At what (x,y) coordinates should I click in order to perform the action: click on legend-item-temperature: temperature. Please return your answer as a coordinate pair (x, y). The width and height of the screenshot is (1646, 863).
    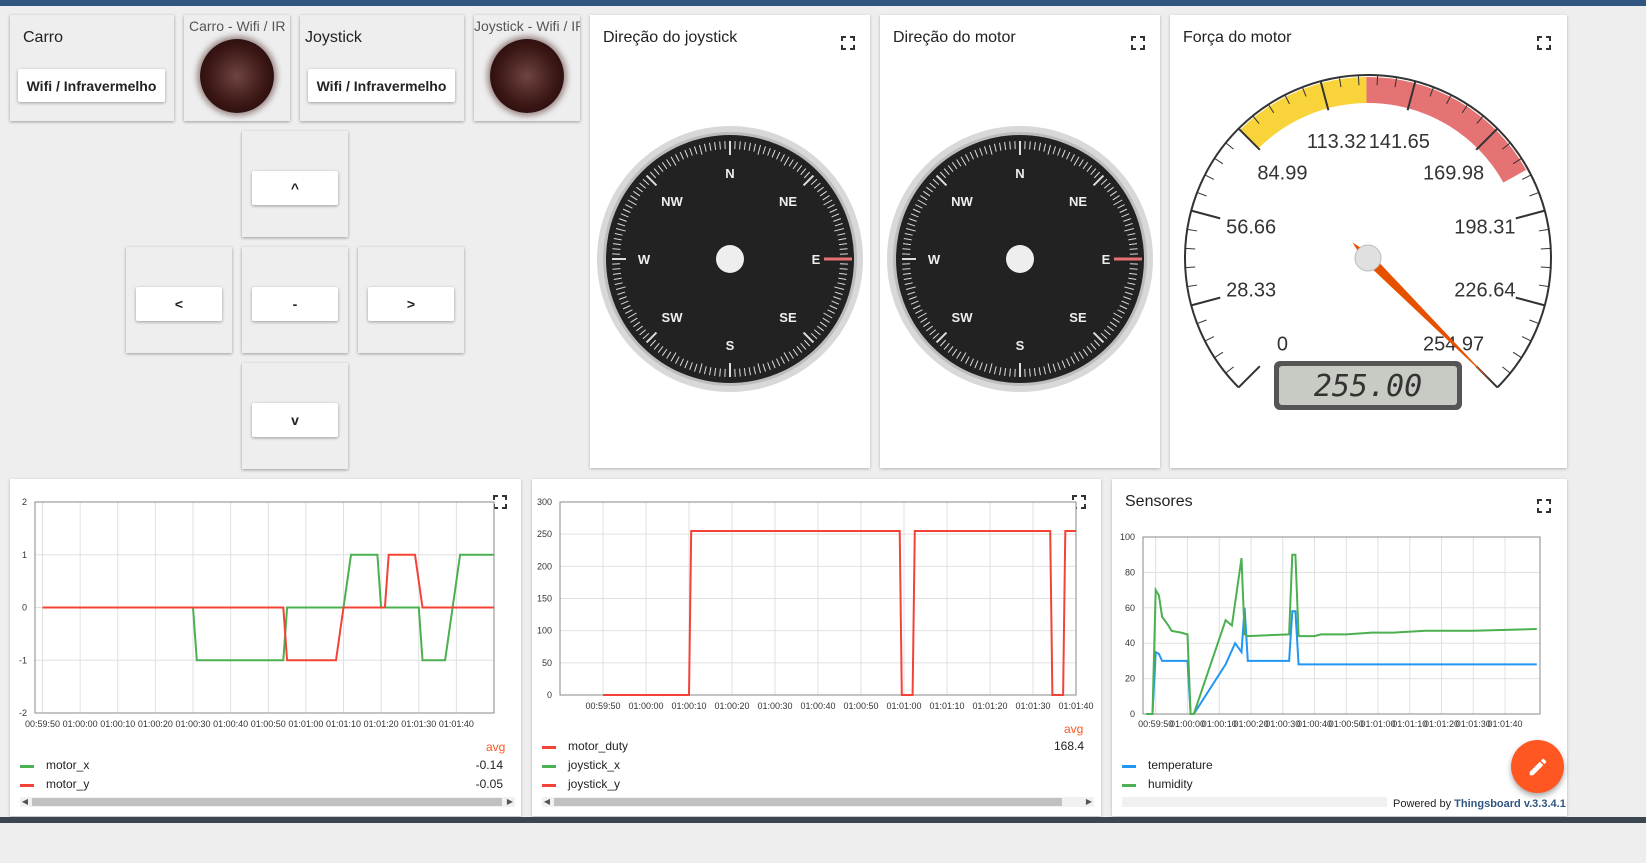
    Looking at the image, I should click on (1337, 767).